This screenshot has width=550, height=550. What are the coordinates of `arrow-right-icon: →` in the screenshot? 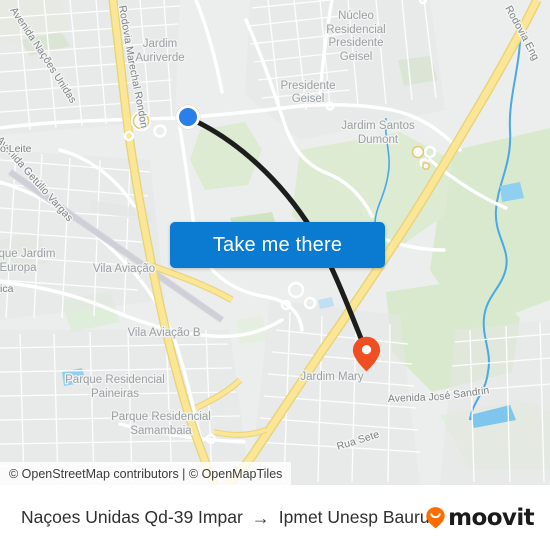 It's located at (260, 517).